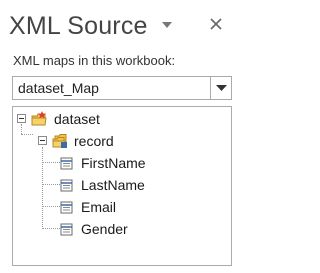 This screenshot has height=273, width=320. What do you see at coordinates (58, 88) in the screenshot?
I see `xml-map-select-value: dataset_Map` at bounding box center [58, 88].